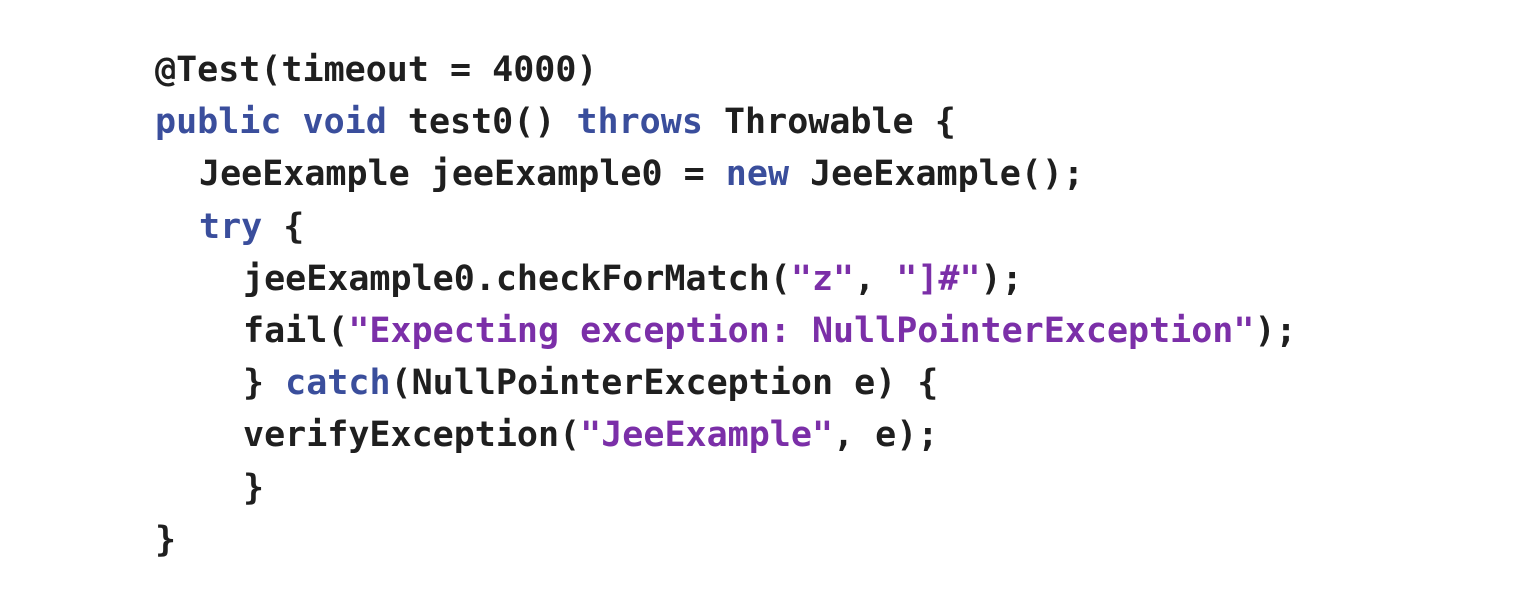 This screenshot has width=1534, height=606. What do you see at coordinates (937, 174) in the screenshot?
I see `code-text: JeeExample();` at bounding box center [937, 174].